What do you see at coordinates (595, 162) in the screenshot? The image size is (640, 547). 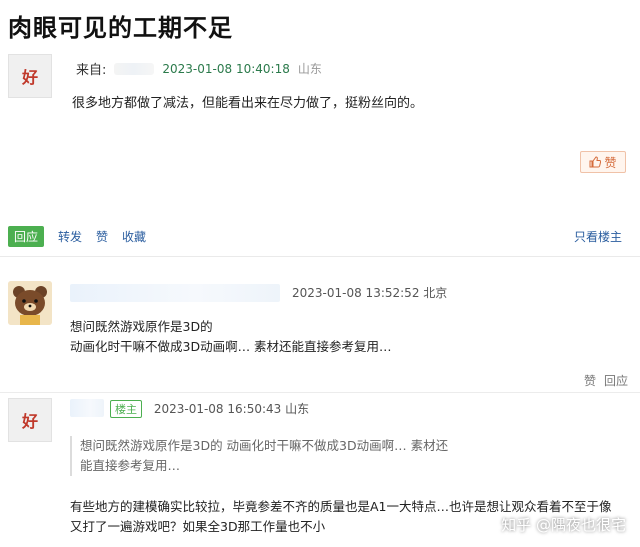 I see `thumbs-up-icon` at bounding box center [595, 162].